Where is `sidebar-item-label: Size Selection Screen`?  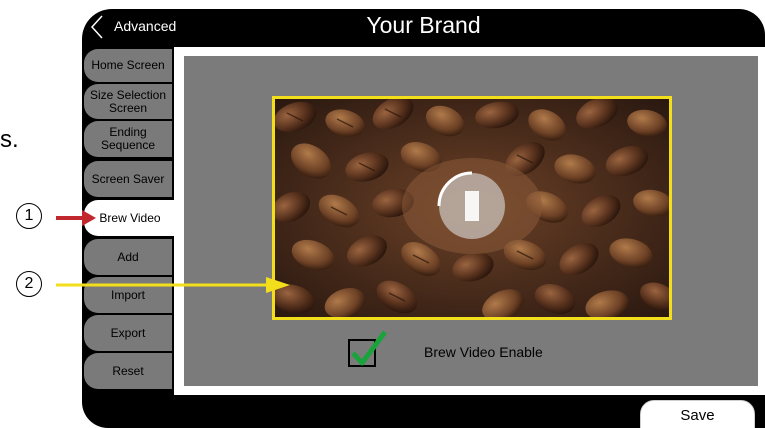
sidebar-item-label: Size Selection Screen is located at coordinates (128, 101).